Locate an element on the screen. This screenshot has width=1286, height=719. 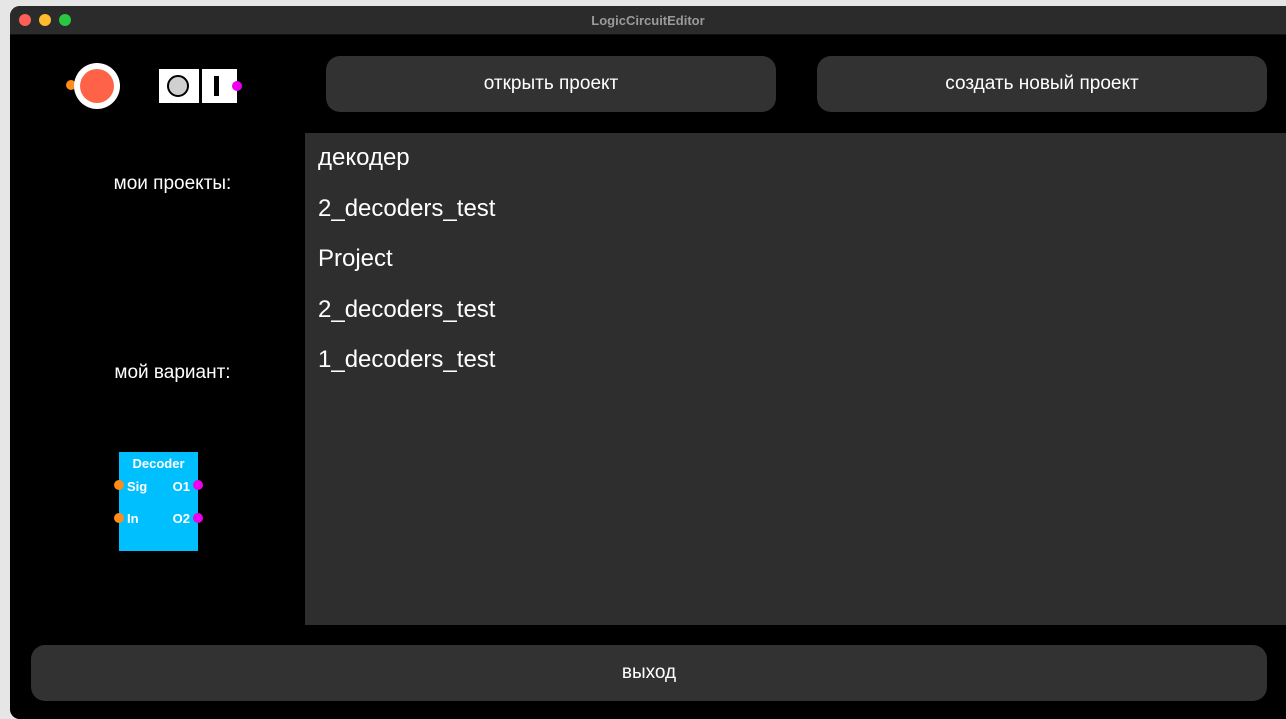
switch-logo-icon is located at coordinates (202, 87).